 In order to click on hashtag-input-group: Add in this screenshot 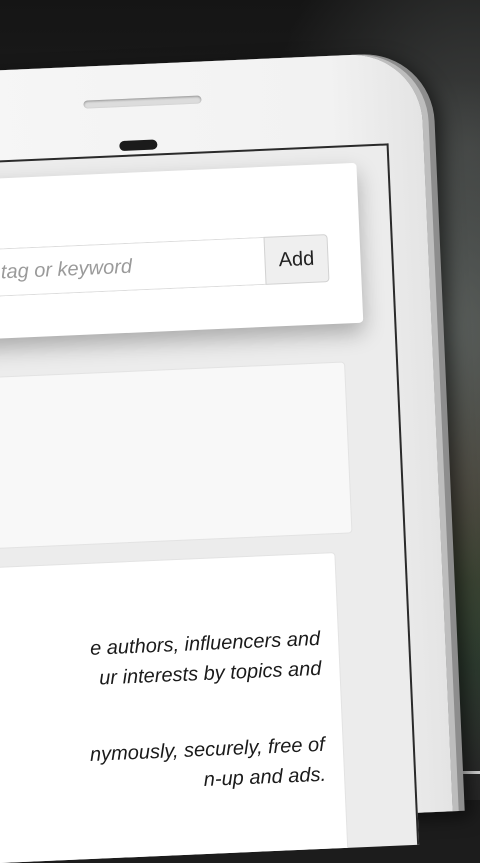, I will do `click(165, 266)`.